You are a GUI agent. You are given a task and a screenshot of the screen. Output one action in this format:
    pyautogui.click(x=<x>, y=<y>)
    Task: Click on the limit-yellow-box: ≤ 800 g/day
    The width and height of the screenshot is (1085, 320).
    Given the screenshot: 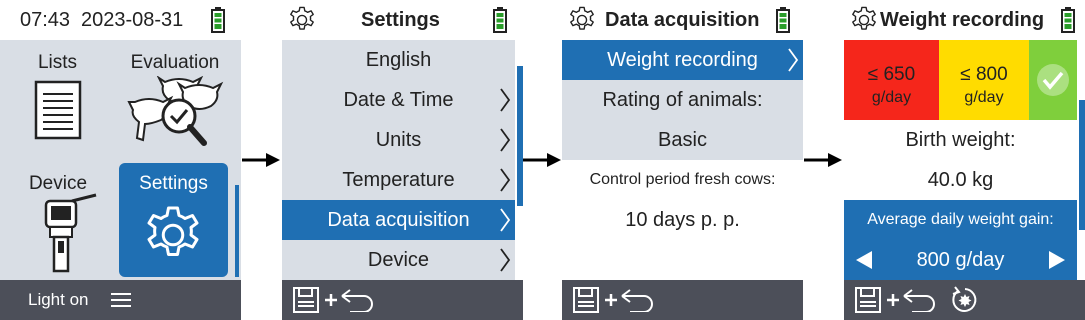 What is the action you would take?
    pyautogui.click(x=984, y=80)
    